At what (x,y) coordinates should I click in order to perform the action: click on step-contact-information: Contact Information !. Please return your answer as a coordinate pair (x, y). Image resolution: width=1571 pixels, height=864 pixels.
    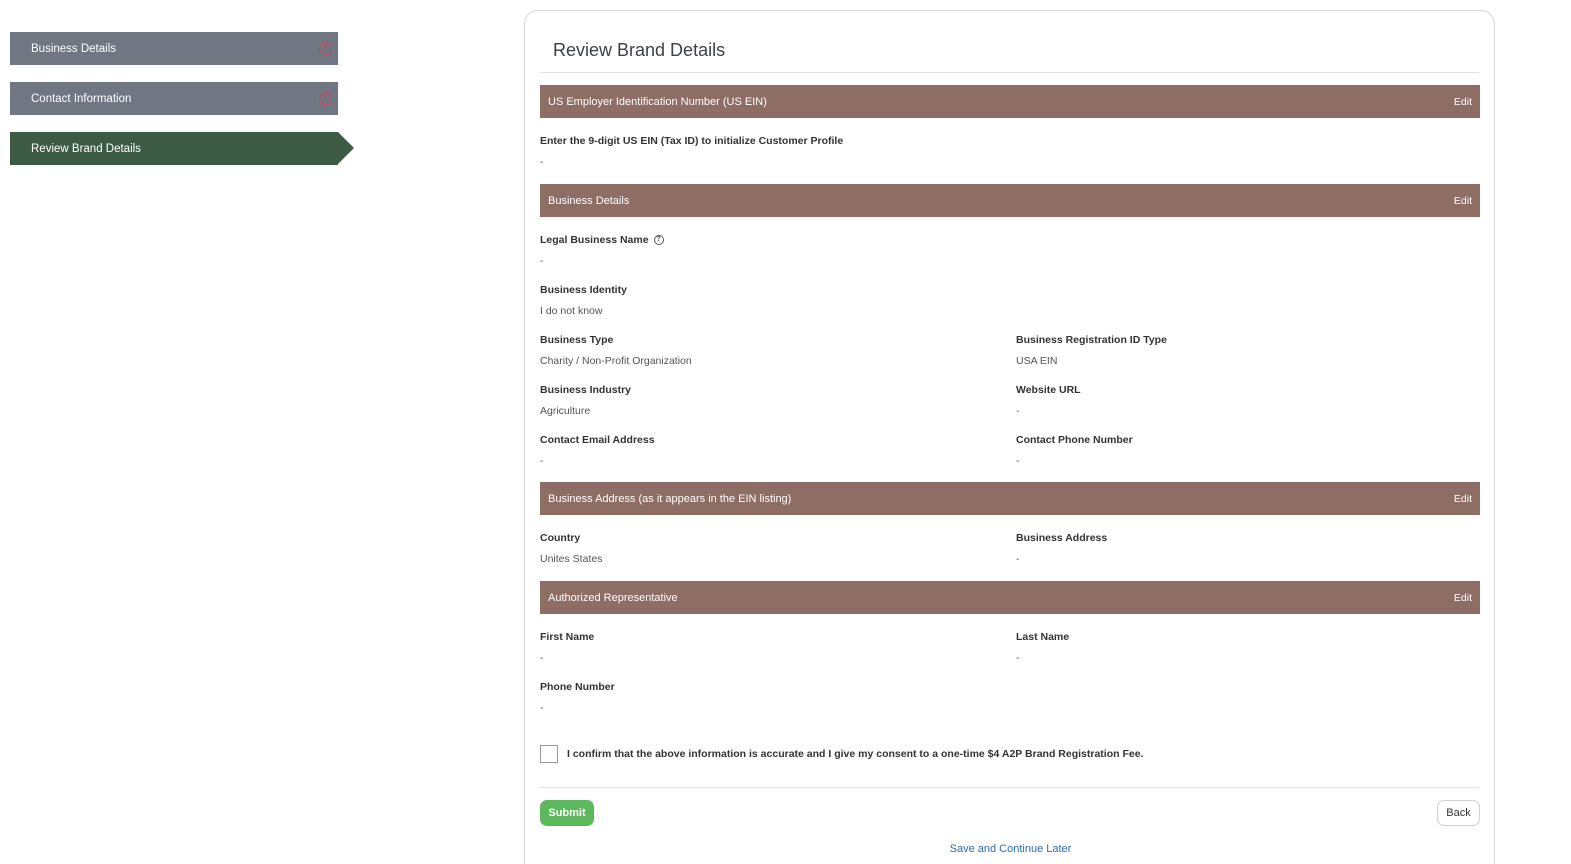
    Looking at the image, I should click on (174, 98).